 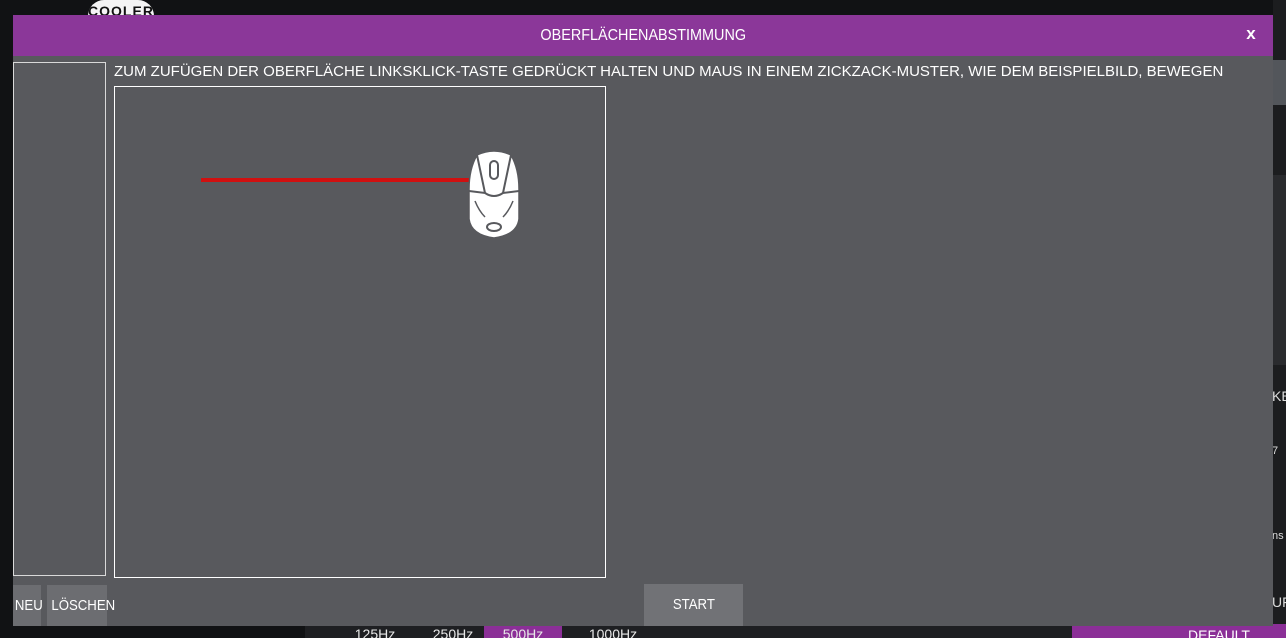 What do you see at coordinates (375, 631) in the screenshot?
I see `polling-rate-125: 125Hz` at bounding box center [375, 631].